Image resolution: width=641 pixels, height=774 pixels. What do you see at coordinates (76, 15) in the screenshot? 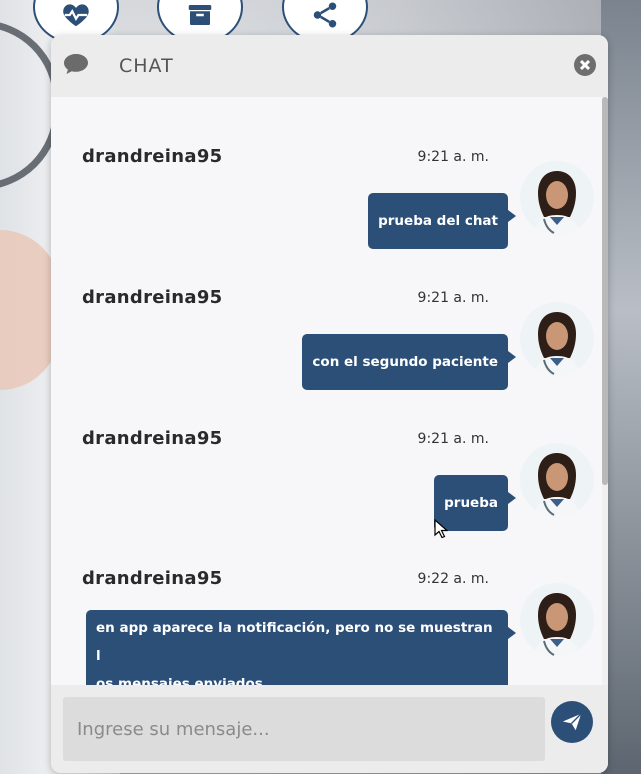
I see `heart-pulse-icon` at bounding box center [76, 15].